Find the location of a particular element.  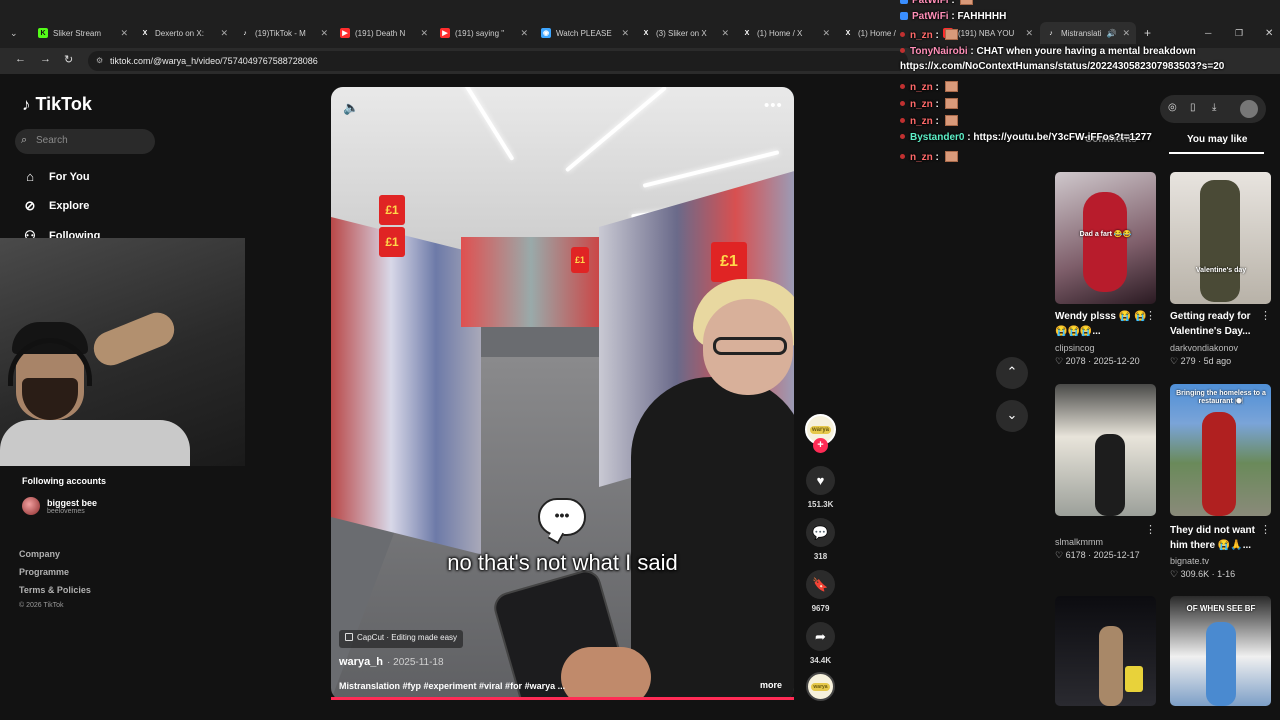

chat-text: : FAHHHHH is located at coordinates (977, 16).